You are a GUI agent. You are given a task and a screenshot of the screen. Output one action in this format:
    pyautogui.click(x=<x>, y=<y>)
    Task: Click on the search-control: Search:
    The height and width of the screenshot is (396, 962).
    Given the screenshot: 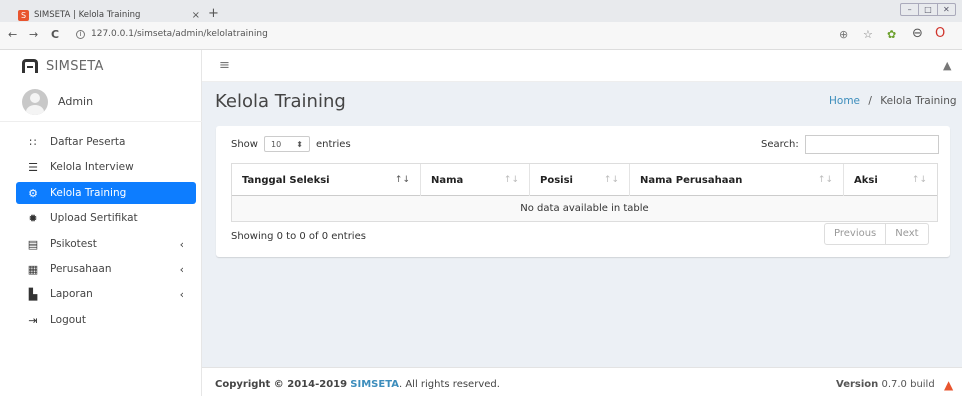 What is the action you would take?
    pyautogui.click(x=850, y=144)
    